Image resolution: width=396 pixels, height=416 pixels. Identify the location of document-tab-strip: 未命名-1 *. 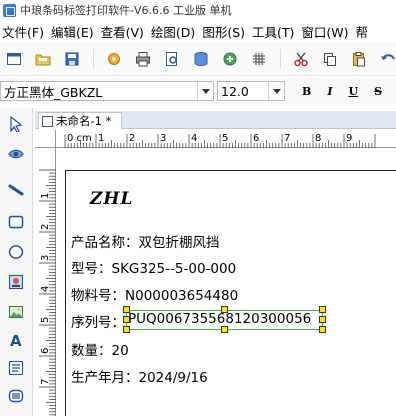
(215, 120).